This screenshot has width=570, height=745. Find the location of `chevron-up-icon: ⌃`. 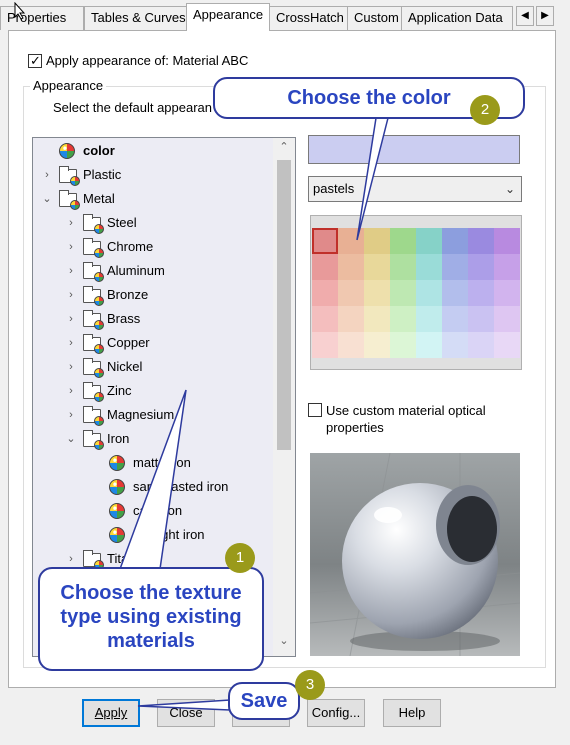

chevron-up-icon: ⌃ is located at coordinates (284, 147).